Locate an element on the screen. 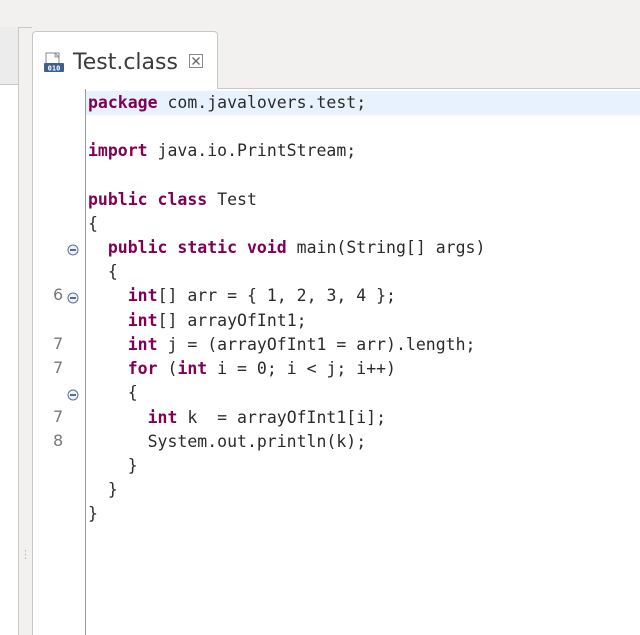 The height and width of the screenshot is (635, 640). code-text: ( is located at coordinates (167, 368).